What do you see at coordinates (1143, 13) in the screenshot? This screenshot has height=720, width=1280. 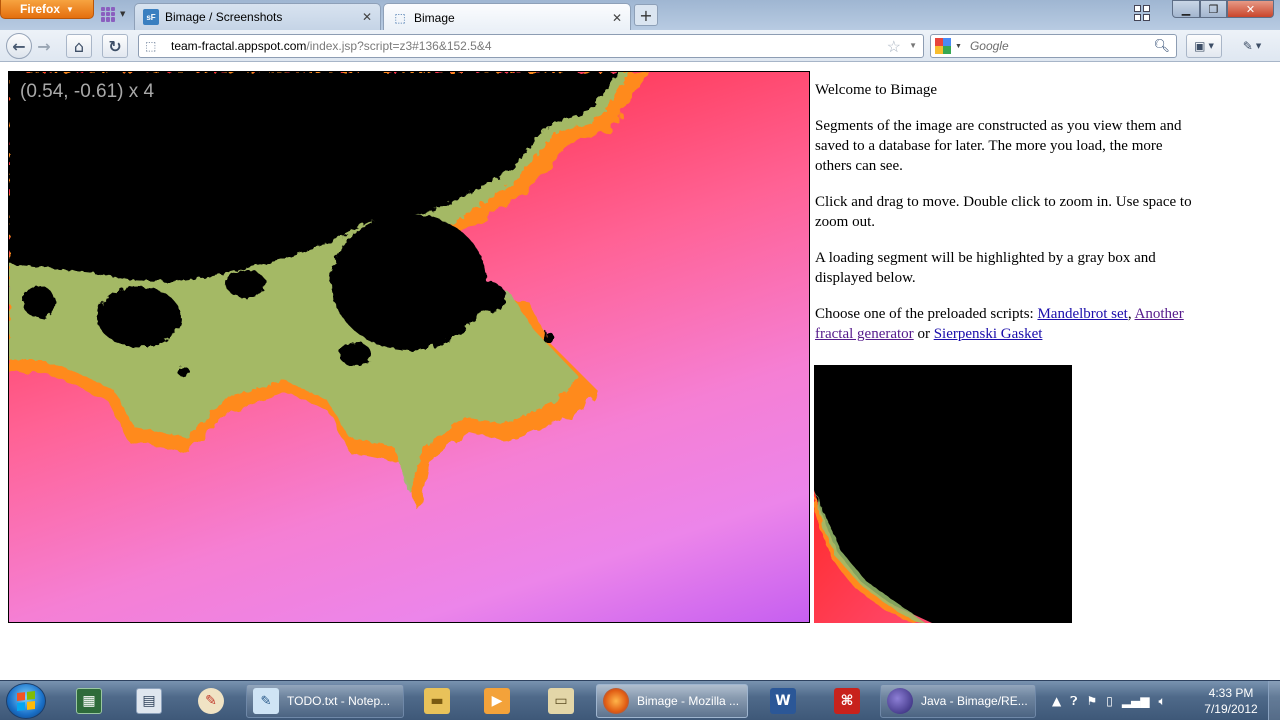 I see `list-all-tabs-icon` at bounding box center [1143, 13].